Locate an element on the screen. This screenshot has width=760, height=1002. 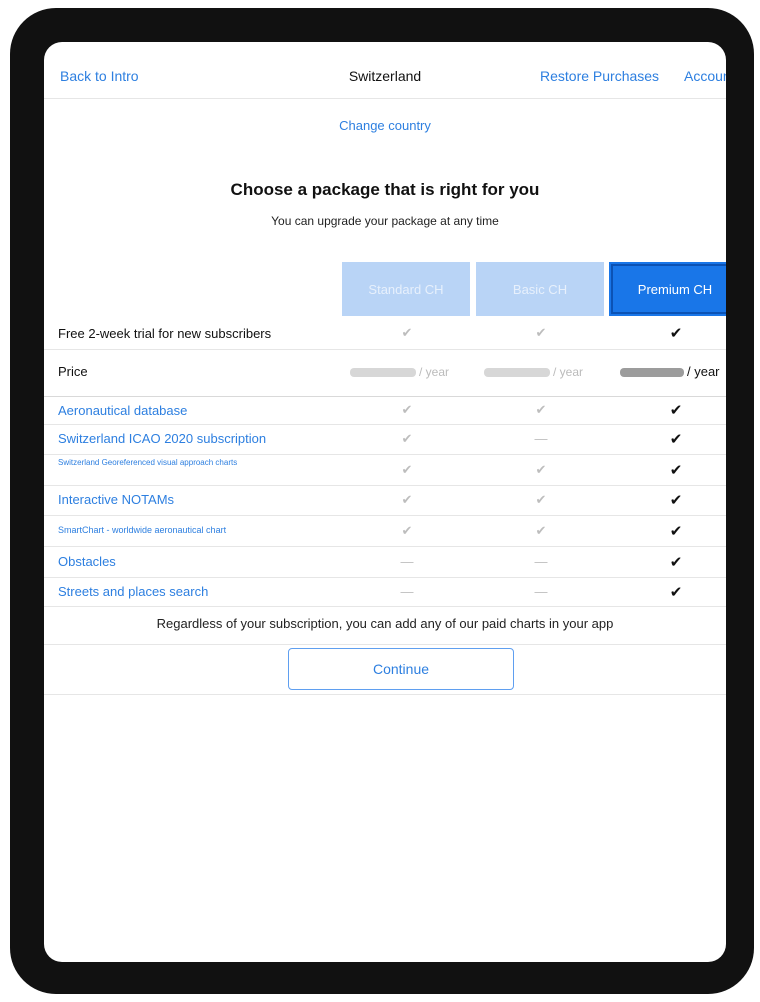
change-country-row: Change country is located at coordinates (385, 125).